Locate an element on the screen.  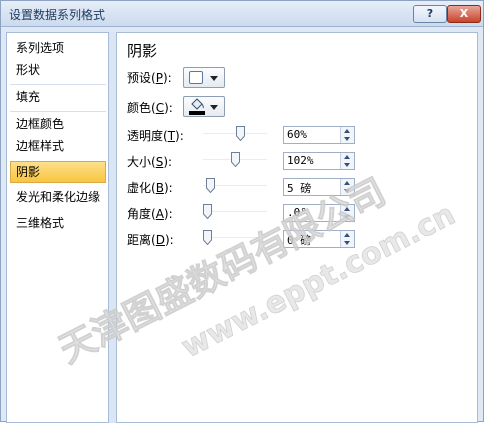
color-label-text: 颜色 is located at coordinates (139, 108).